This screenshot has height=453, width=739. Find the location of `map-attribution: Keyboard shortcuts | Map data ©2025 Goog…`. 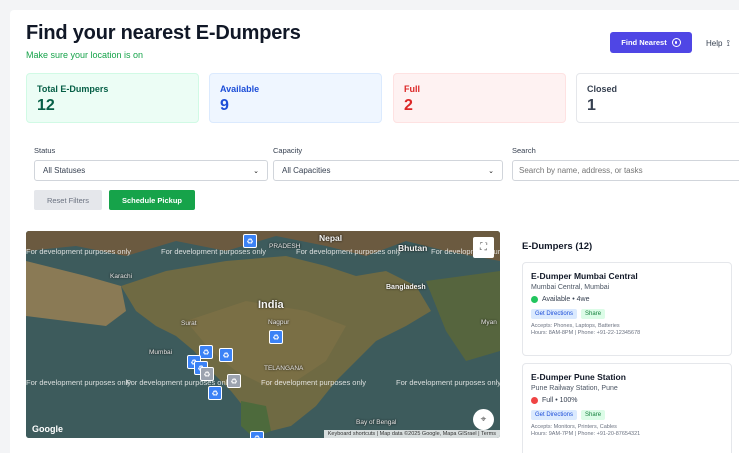

map-attribution: Keyboard shortcuts | Map data ©2025 Goog… is located at coordinates (411, 434).